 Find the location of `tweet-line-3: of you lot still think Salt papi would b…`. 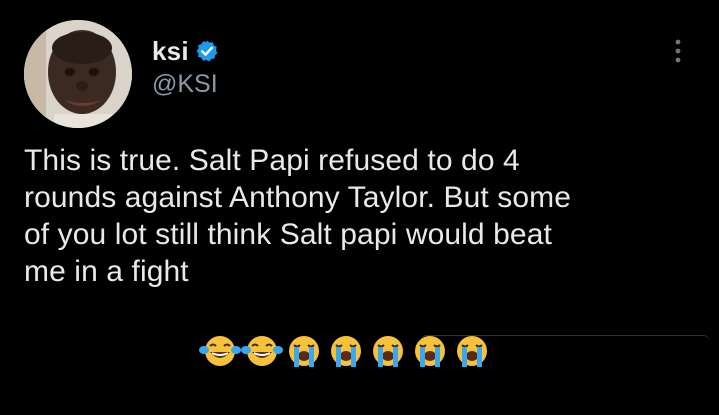

tweet-line-3: of you lot still think Salt papi would b… is located at coordinates (288, 234).